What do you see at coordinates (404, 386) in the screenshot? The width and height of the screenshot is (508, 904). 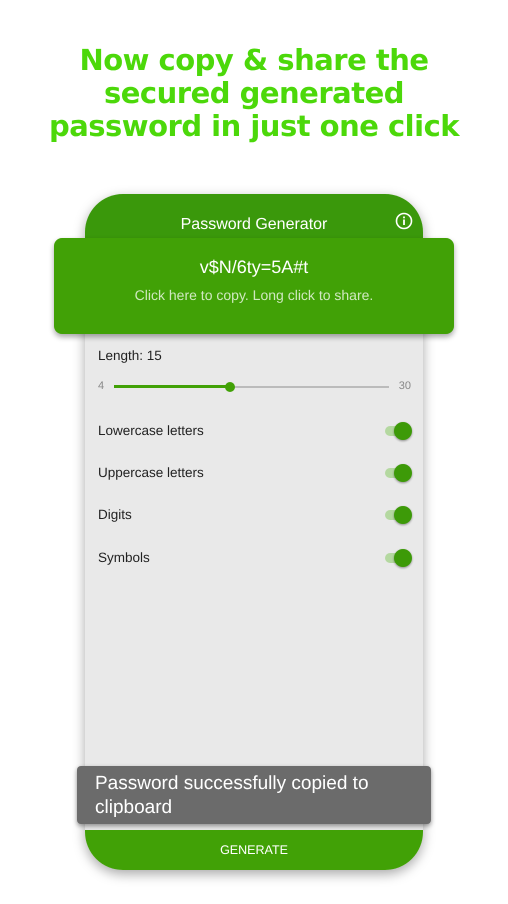 I see `max-label: 30` at bounding box center [404, 386].